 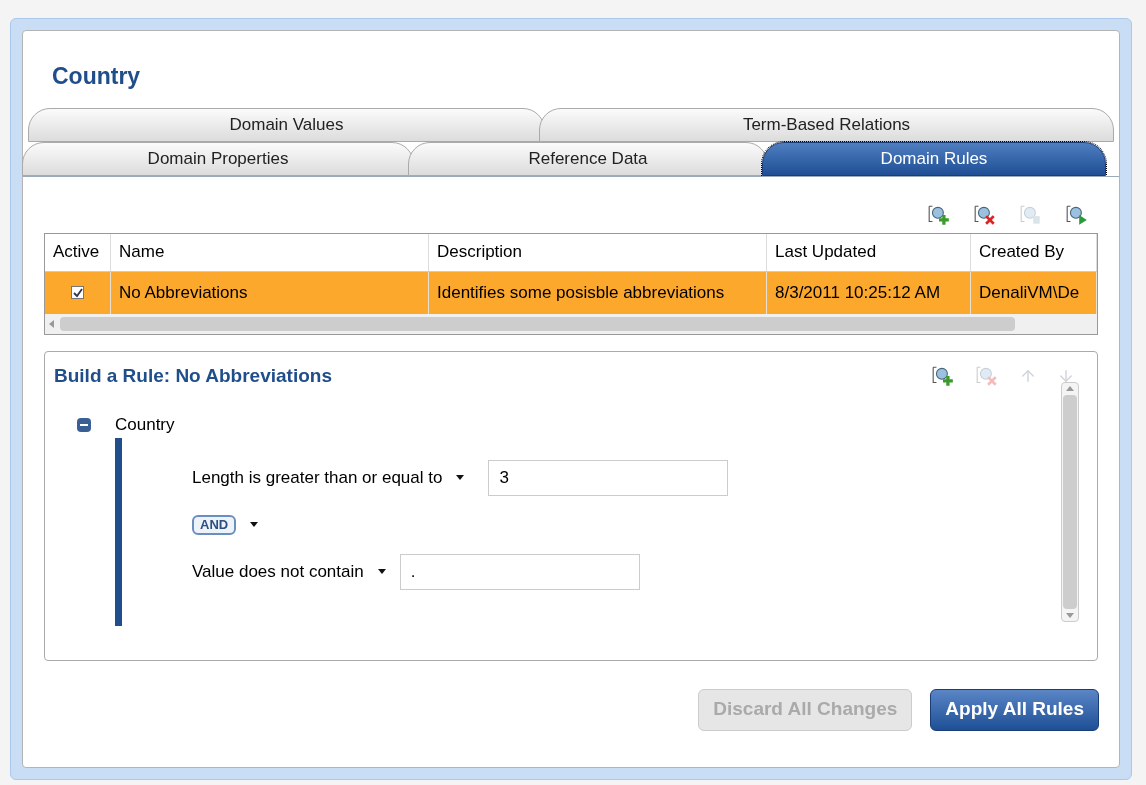 I want to click on vertical-scrollbar, so click(x=1070, y=502).